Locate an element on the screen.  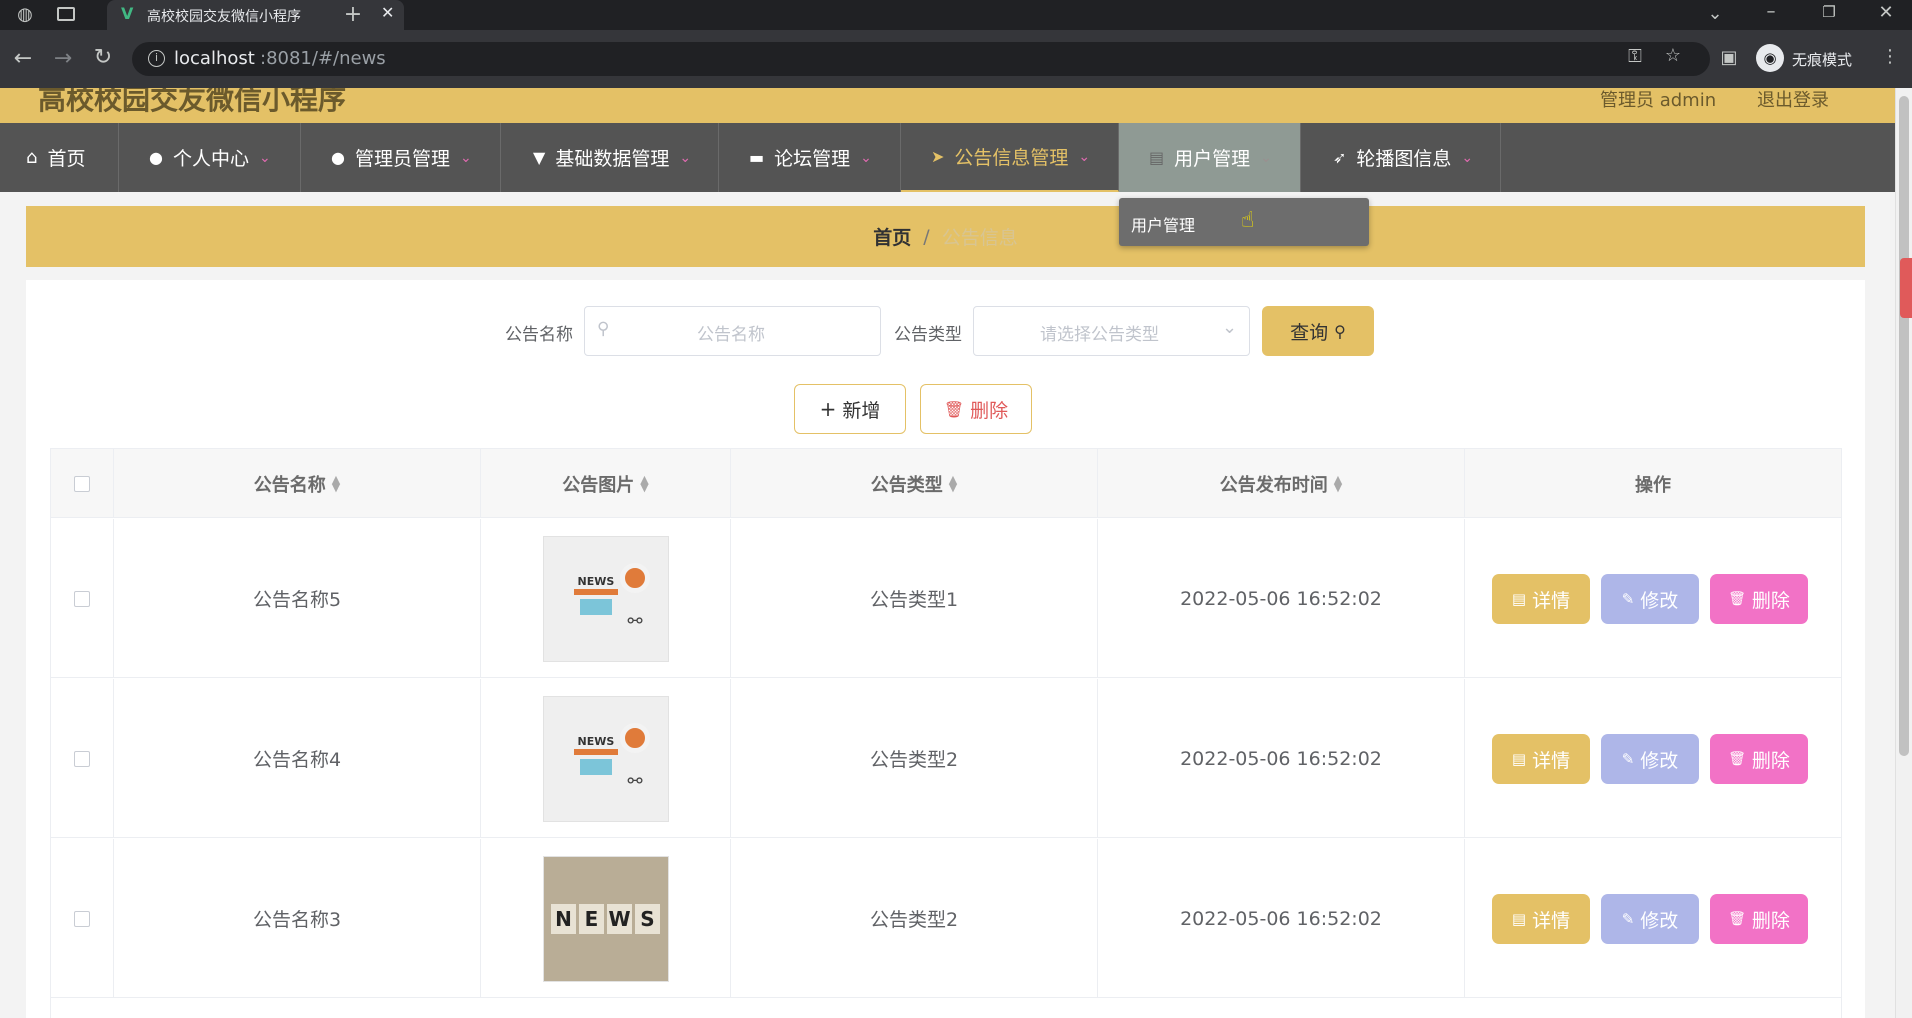
nav-item-basic-data: ▼ 基础数据管理 ⌄ is located at coordinates (610, 157).